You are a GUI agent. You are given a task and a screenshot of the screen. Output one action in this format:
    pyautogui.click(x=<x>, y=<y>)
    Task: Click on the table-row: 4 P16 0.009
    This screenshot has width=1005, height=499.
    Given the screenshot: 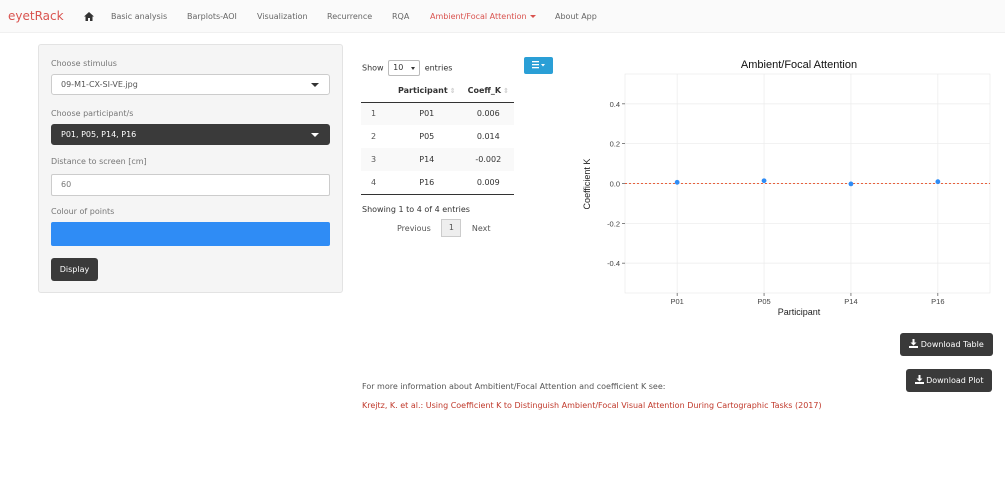 What is the action you would take?
    pyautogui.click(x=437, y=183)
    